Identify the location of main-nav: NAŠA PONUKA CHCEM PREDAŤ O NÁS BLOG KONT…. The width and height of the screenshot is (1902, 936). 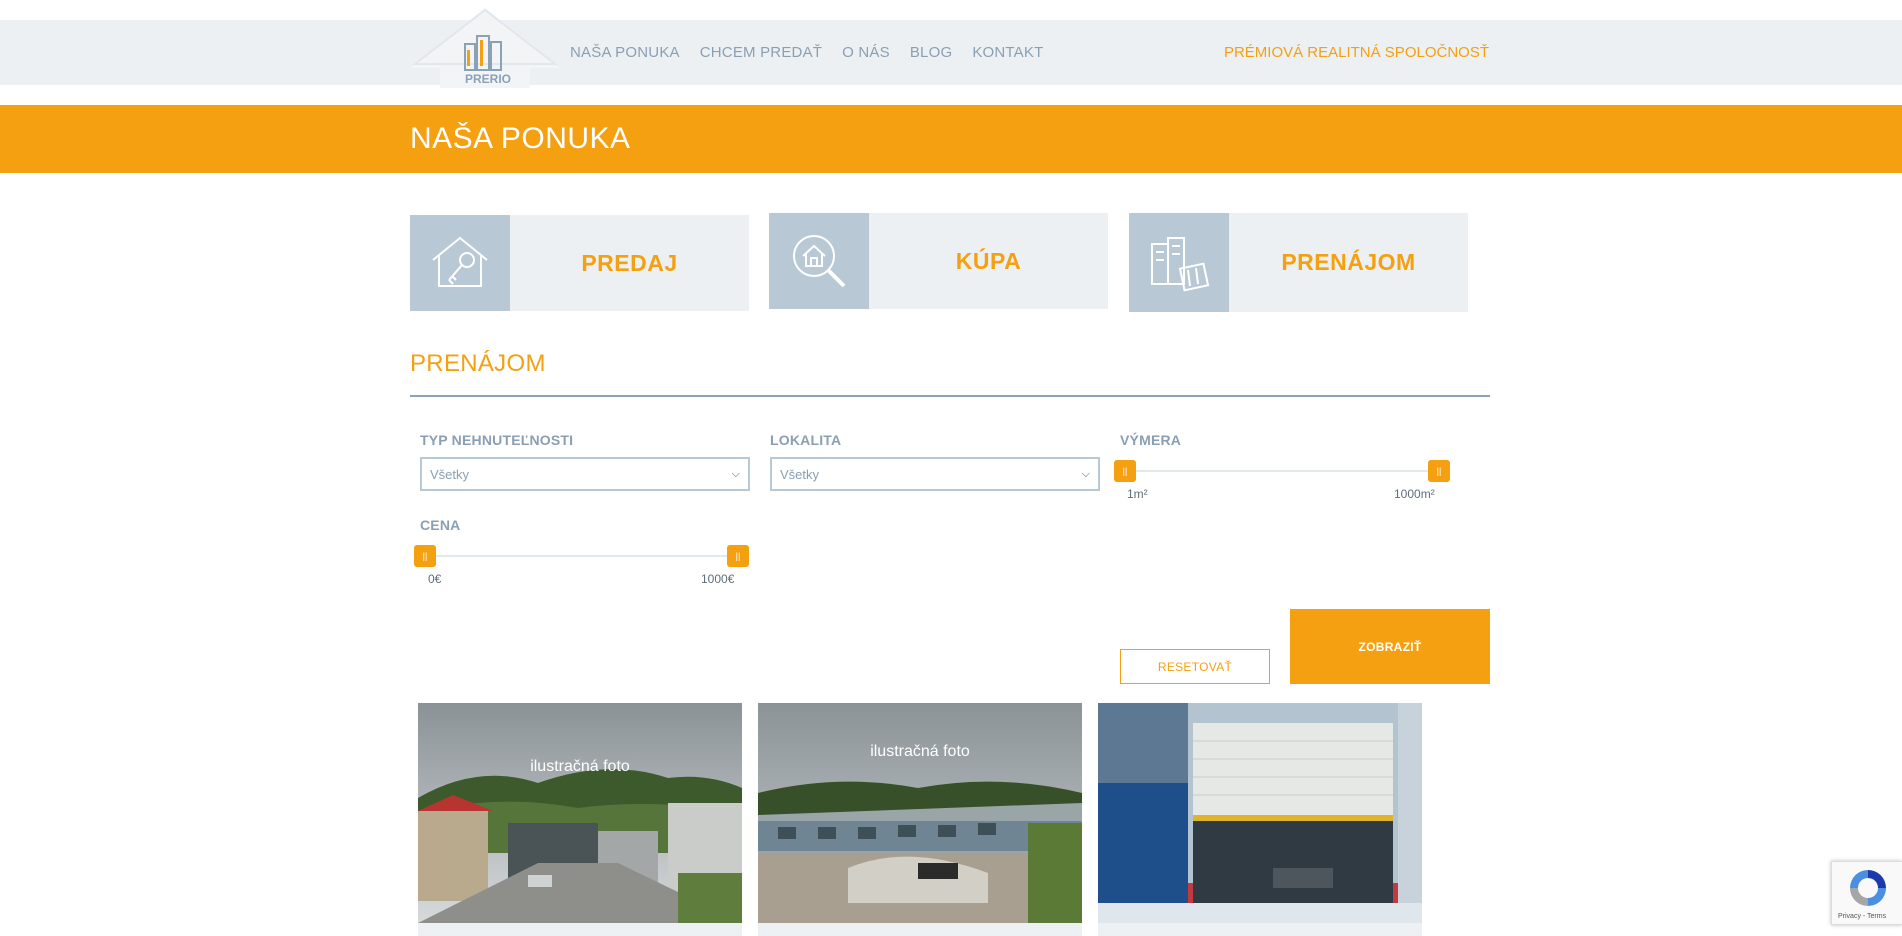
(806, 52).